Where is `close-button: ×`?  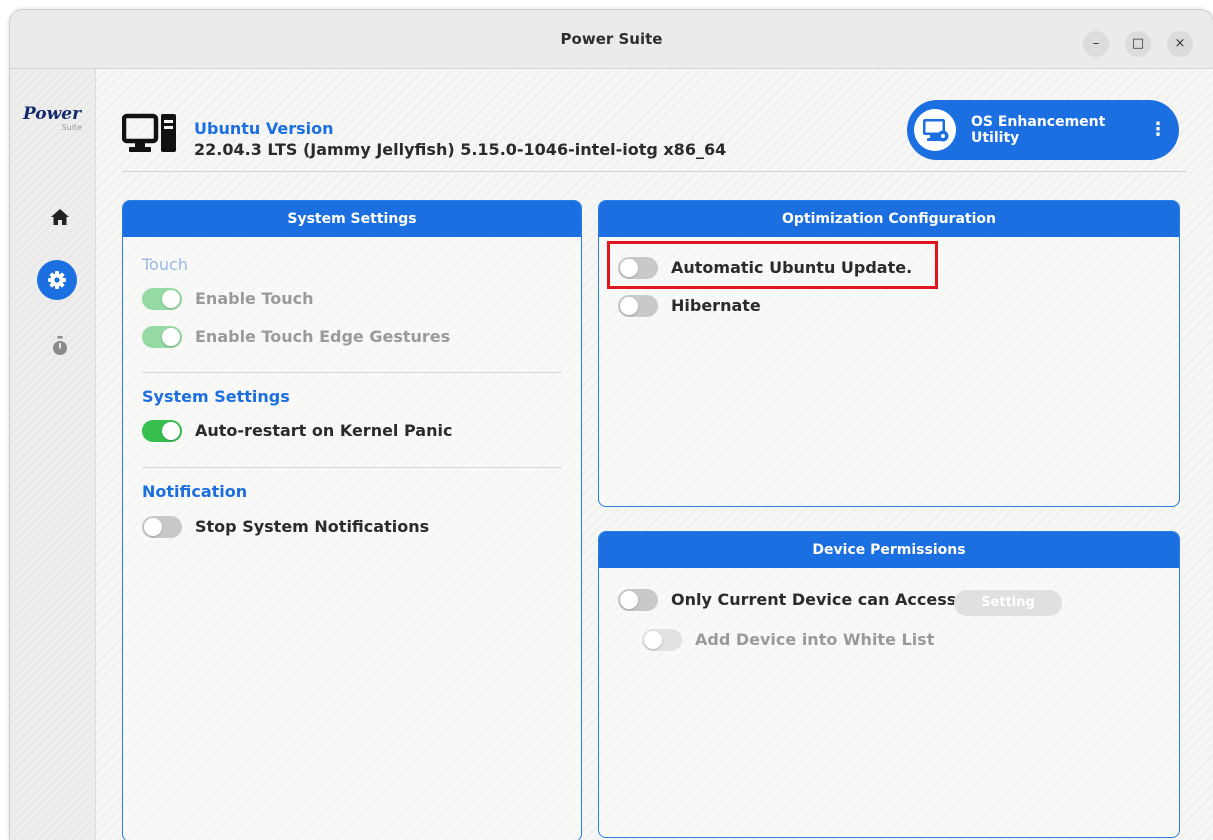
close-button: × is located at coordinates (1180, 44).